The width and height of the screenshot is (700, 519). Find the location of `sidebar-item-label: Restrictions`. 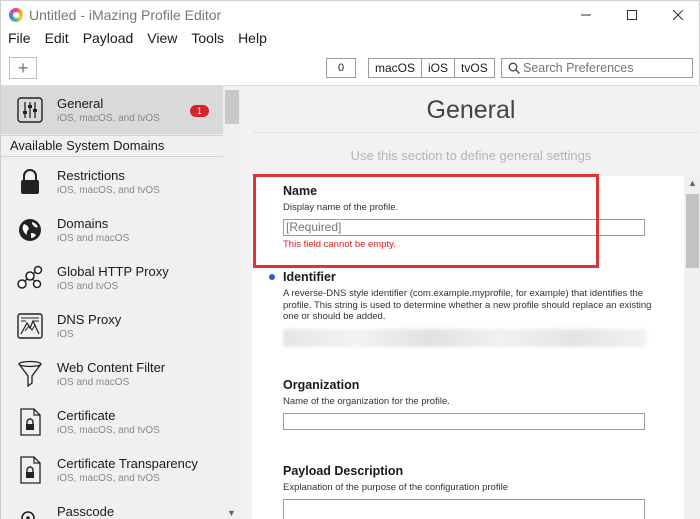

sidebar-item-label: Restrictions is located at coordinates (91, 175).